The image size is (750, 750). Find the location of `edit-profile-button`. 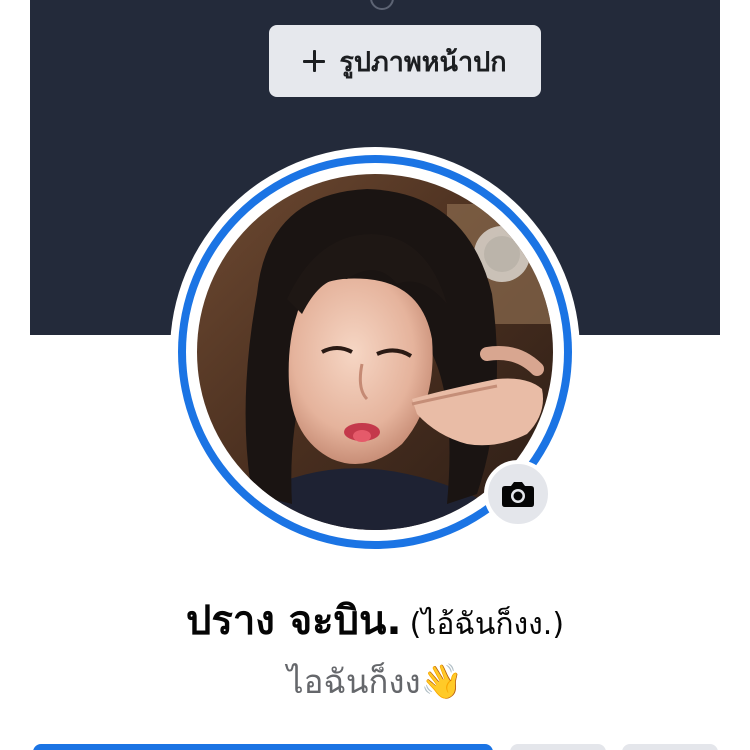

edit-profile-button is located at coordinates (558, 747).